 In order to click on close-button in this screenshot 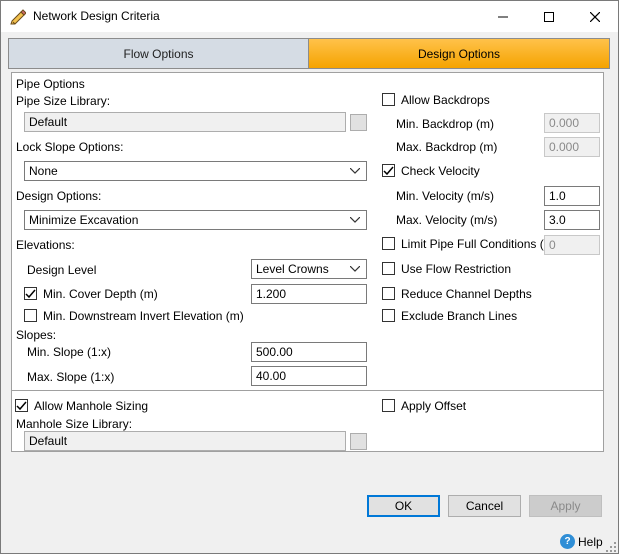, I will do `click(595, 16)`.